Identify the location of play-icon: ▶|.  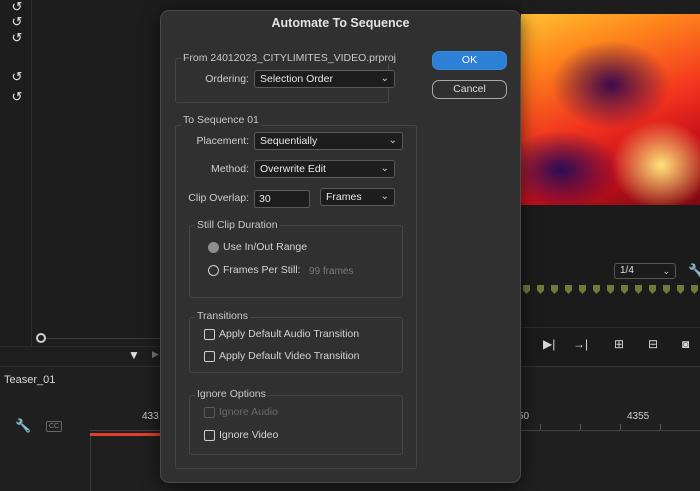
(549, 344).